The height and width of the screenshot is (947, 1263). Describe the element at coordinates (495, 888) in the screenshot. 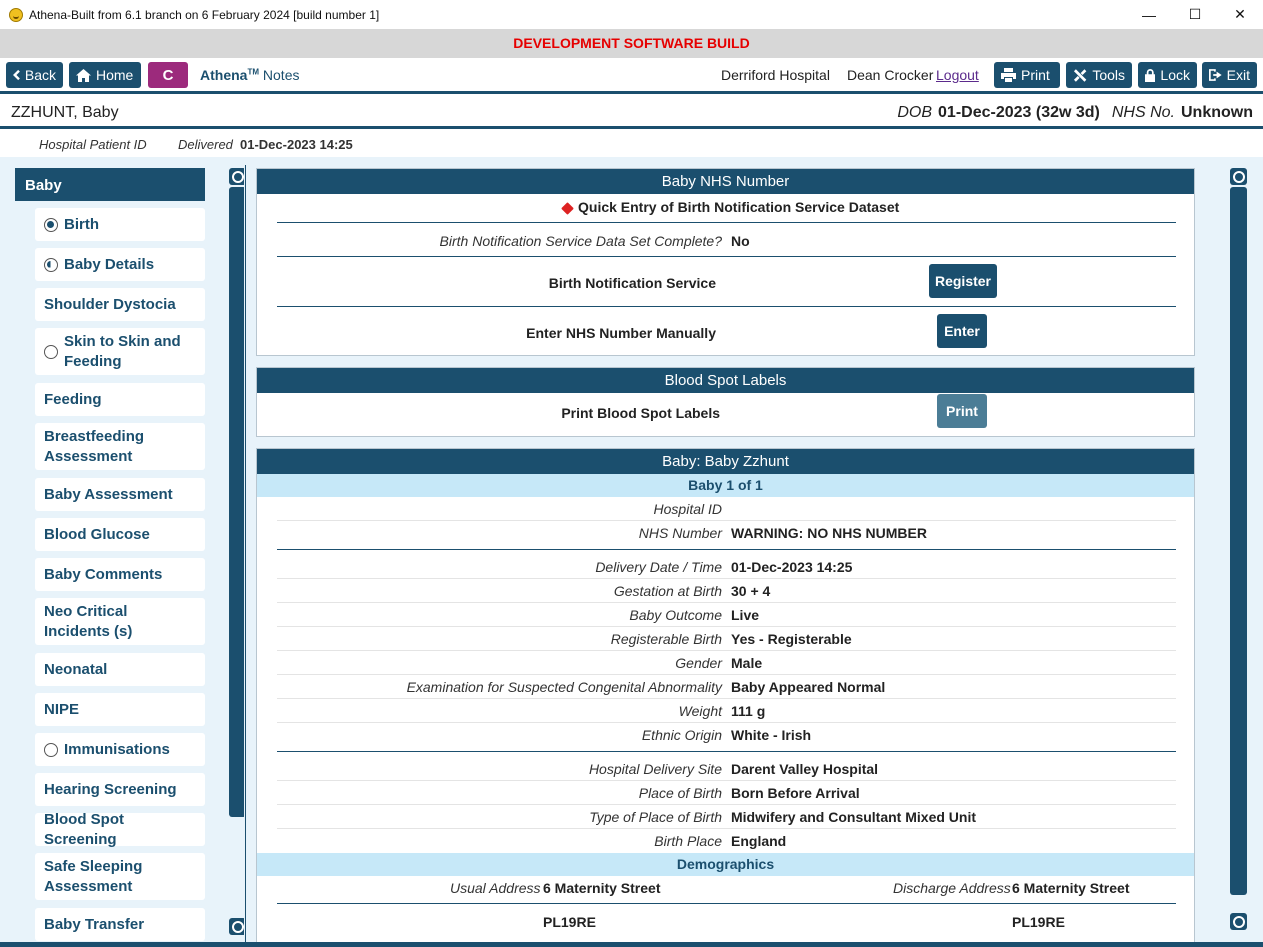

I see `usual-address-label: Usual Address` at that location.